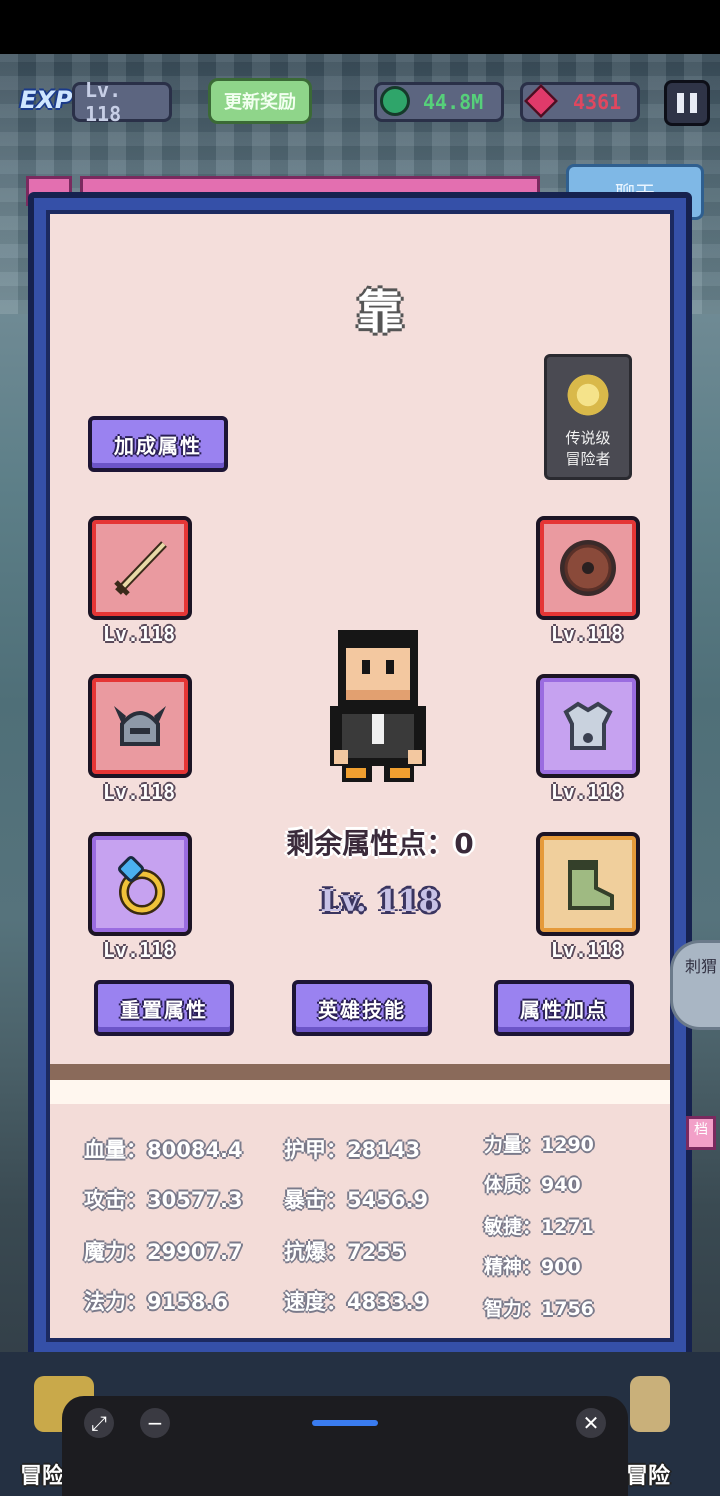  I want to click on remaining-points: 剩余属性点：0, so click(380, 843).